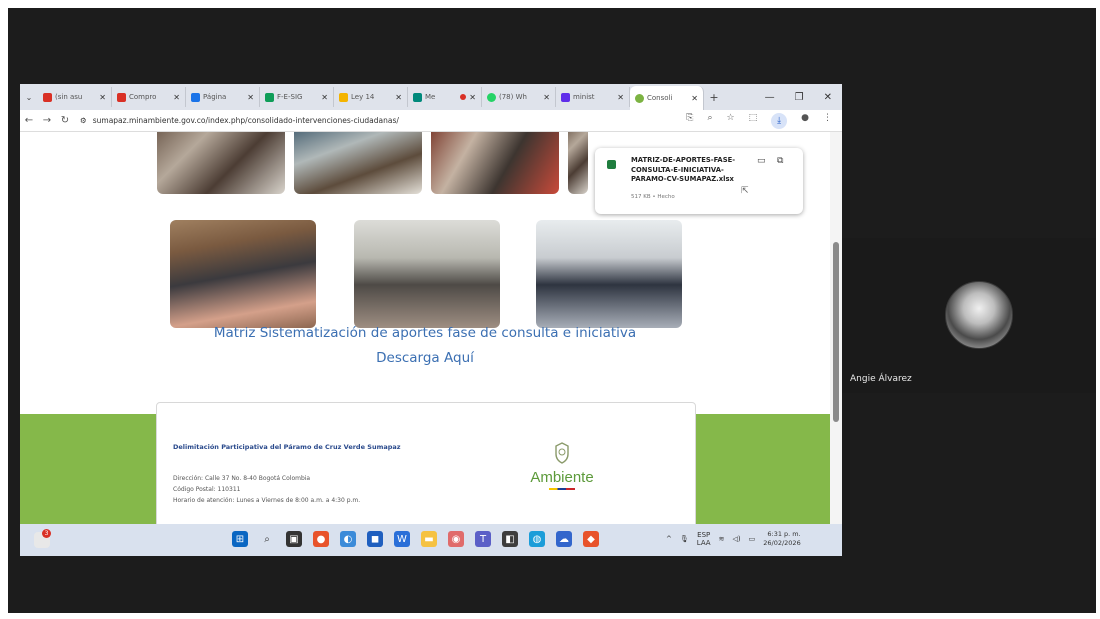  Describe the element at coordinates (753, 121) in the screenshot. I see `extensions-icon: ⬚` at that location.